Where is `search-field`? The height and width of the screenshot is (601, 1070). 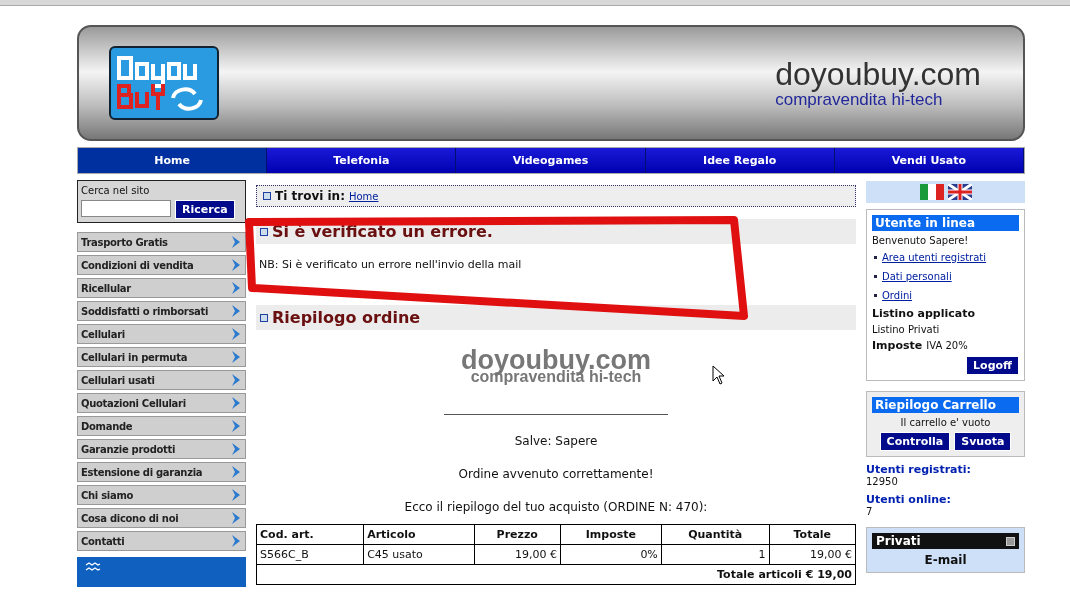 search-field is located at coordinates (126, 208).